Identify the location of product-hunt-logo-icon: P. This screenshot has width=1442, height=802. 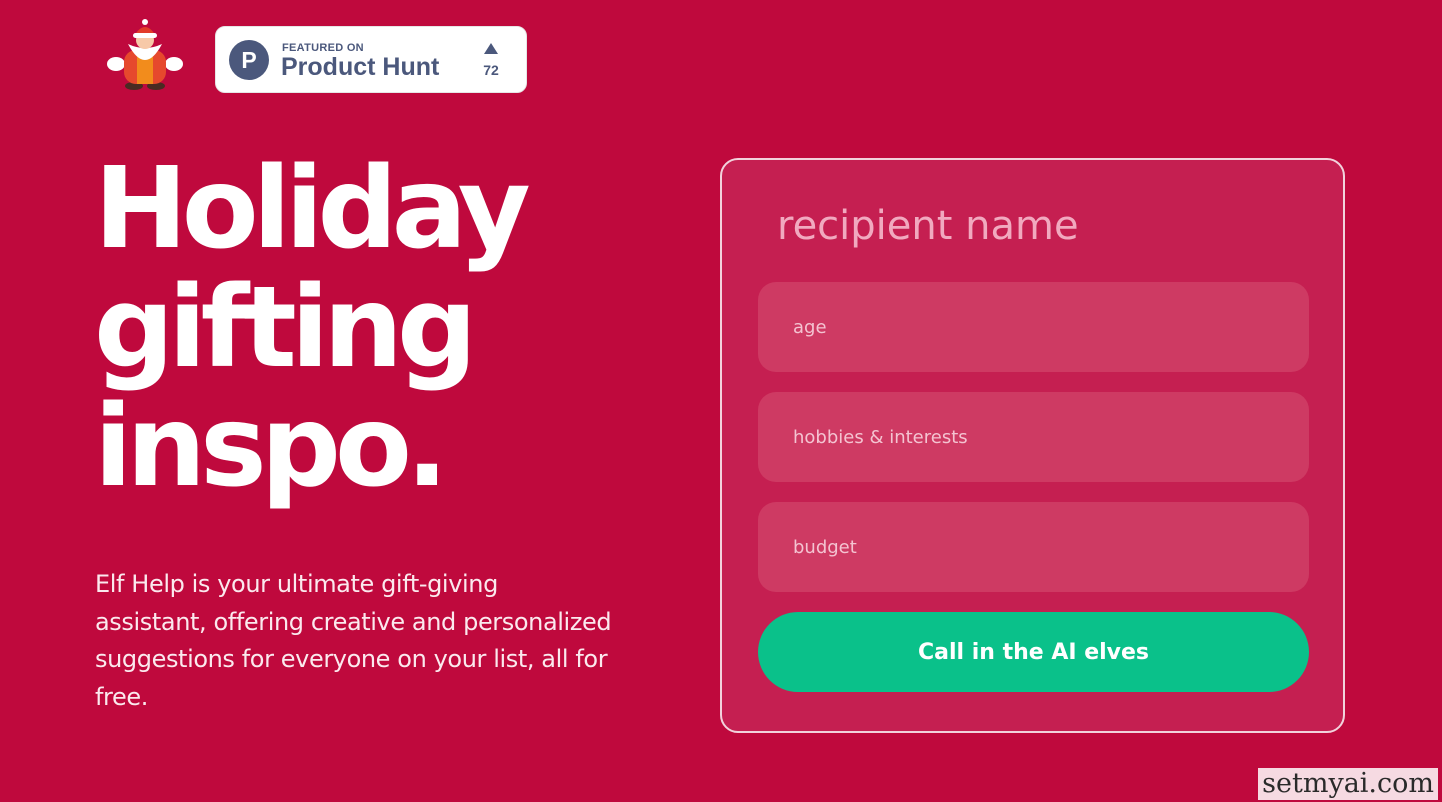
(249, 60).